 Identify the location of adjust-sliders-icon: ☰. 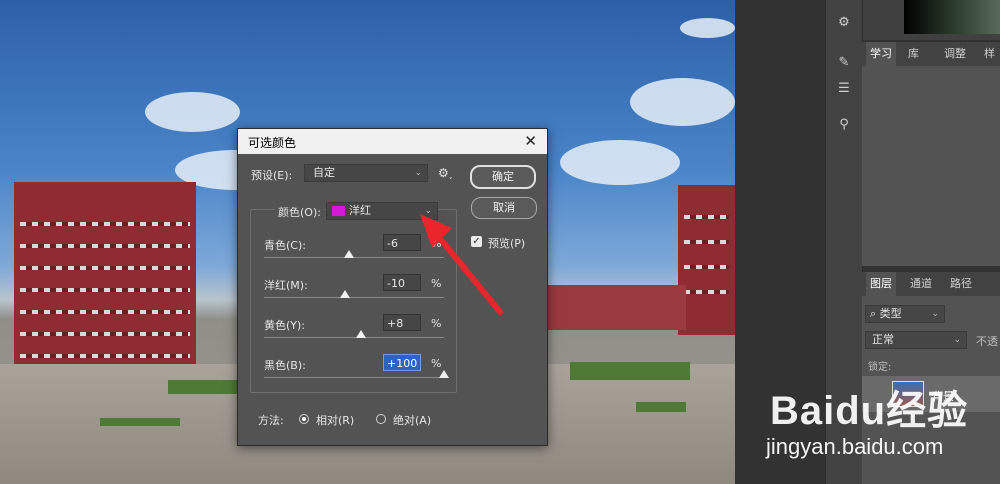
(844, 89).